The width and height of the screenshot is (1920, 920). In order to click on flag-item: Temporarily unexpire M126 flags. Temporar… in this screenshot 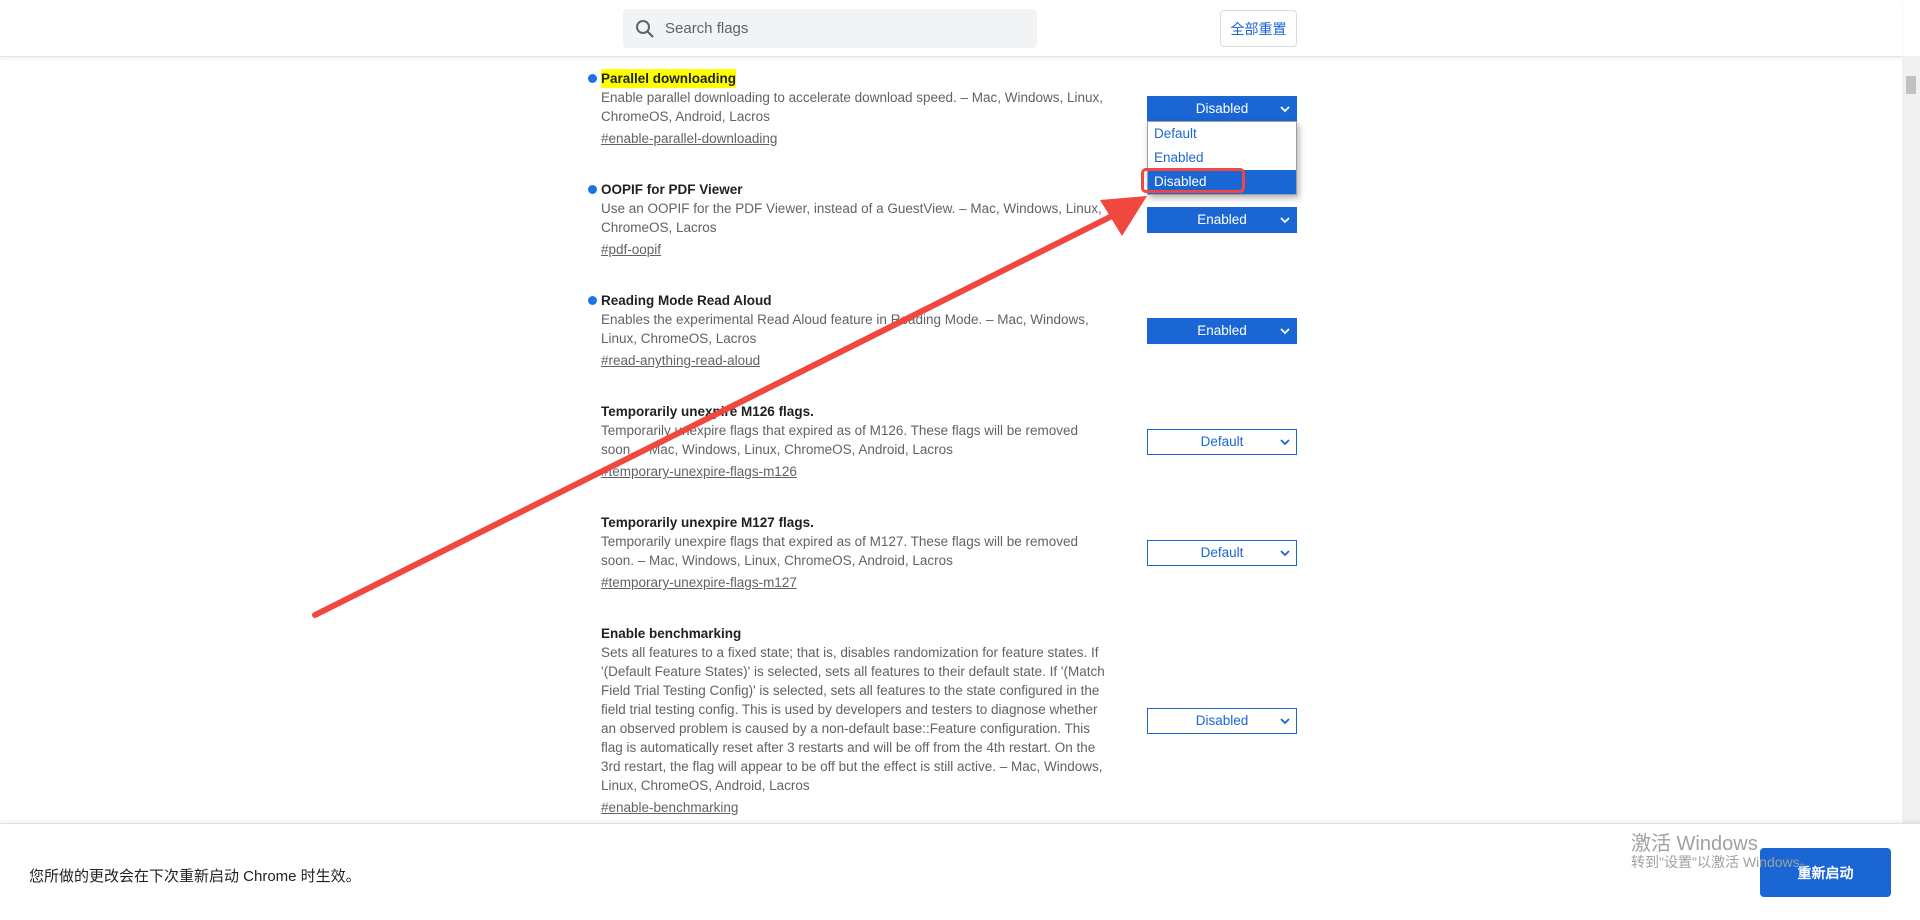, I will do `click(949, 441)`.